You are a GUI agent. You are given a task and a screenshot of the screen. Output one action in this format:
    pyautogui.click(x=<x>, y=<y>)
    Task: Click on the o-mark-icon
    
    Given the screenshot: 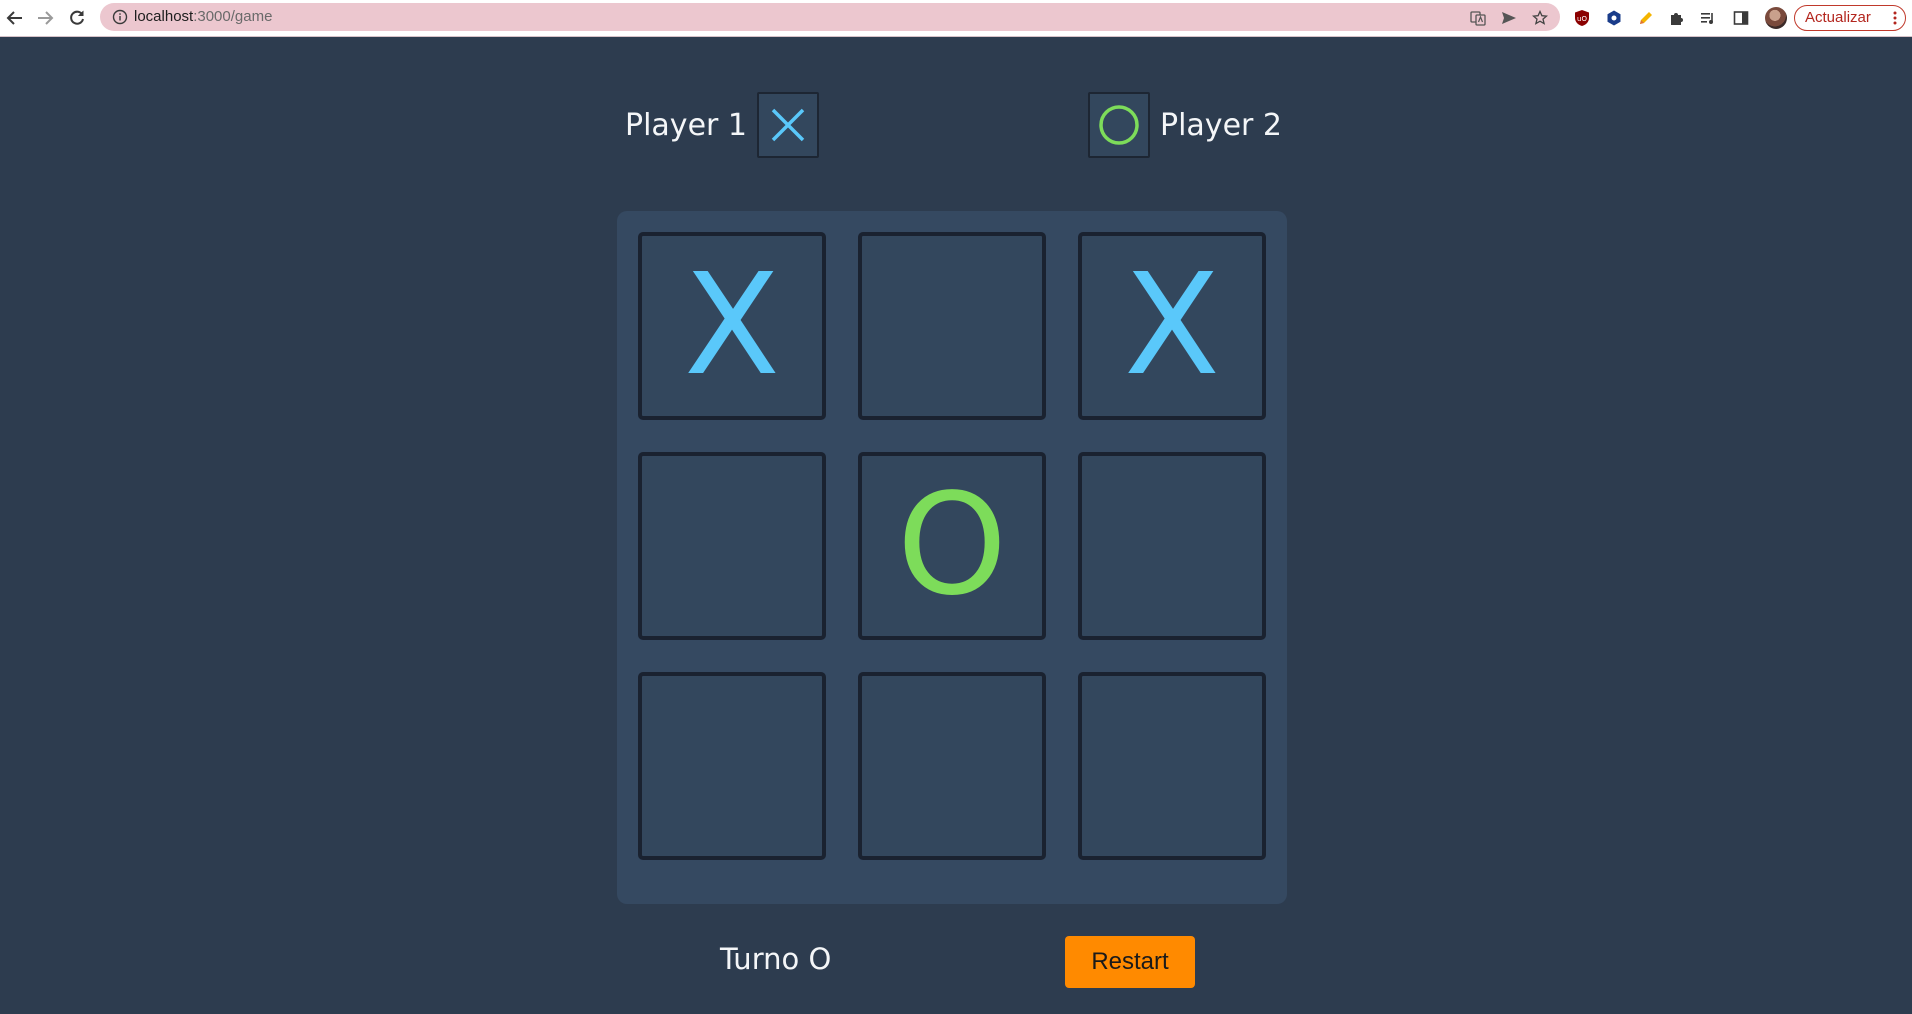 What is the action you would take?
    pyautogui.click(x=1119, y=125)
    